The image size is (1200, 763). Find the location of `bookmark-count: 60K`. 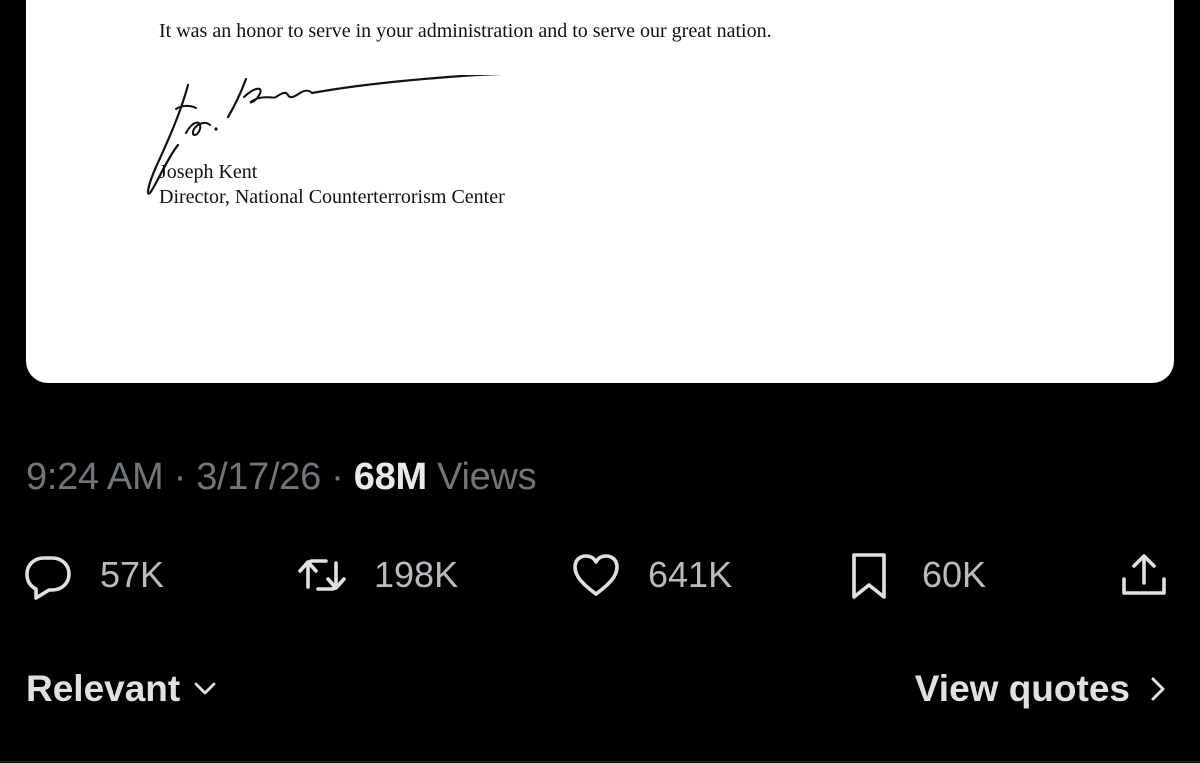

bookmark-count: 60K is located at coordinates (954, 574).